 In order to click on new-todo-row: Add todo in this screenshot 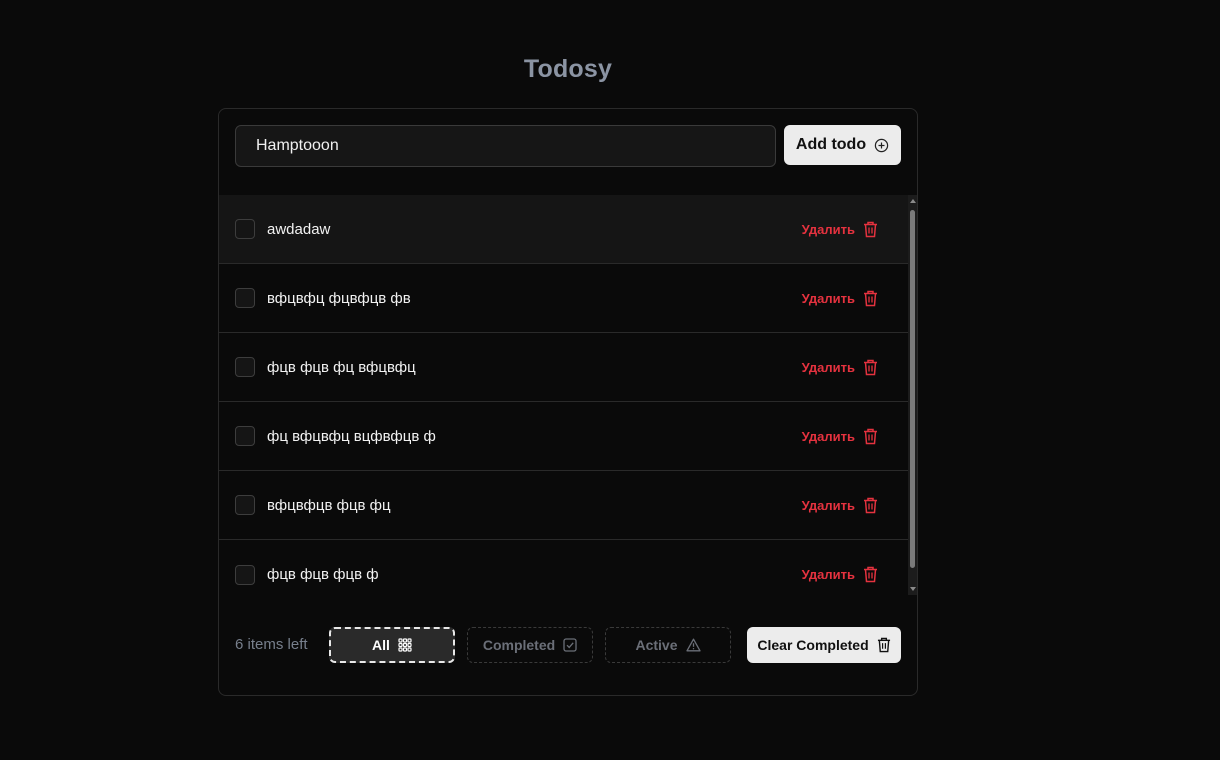, I will do `click(568, 146)`.